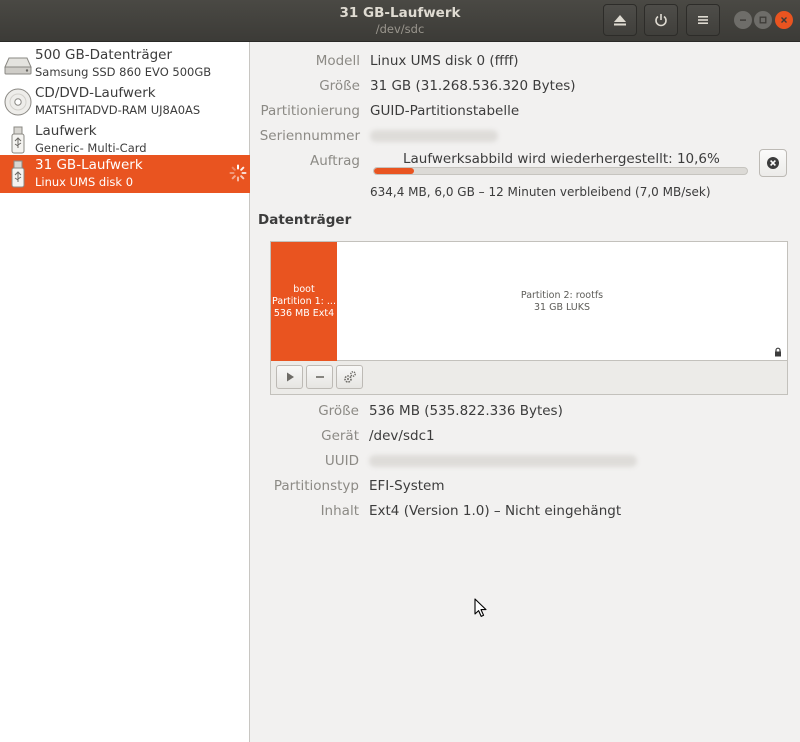 This screenshot has width=800, height=742. What do you see at coordinates (310, 111) in the screenshot?
I see `partitioning-label: Partitionierung` at bounding box center [310, 111].